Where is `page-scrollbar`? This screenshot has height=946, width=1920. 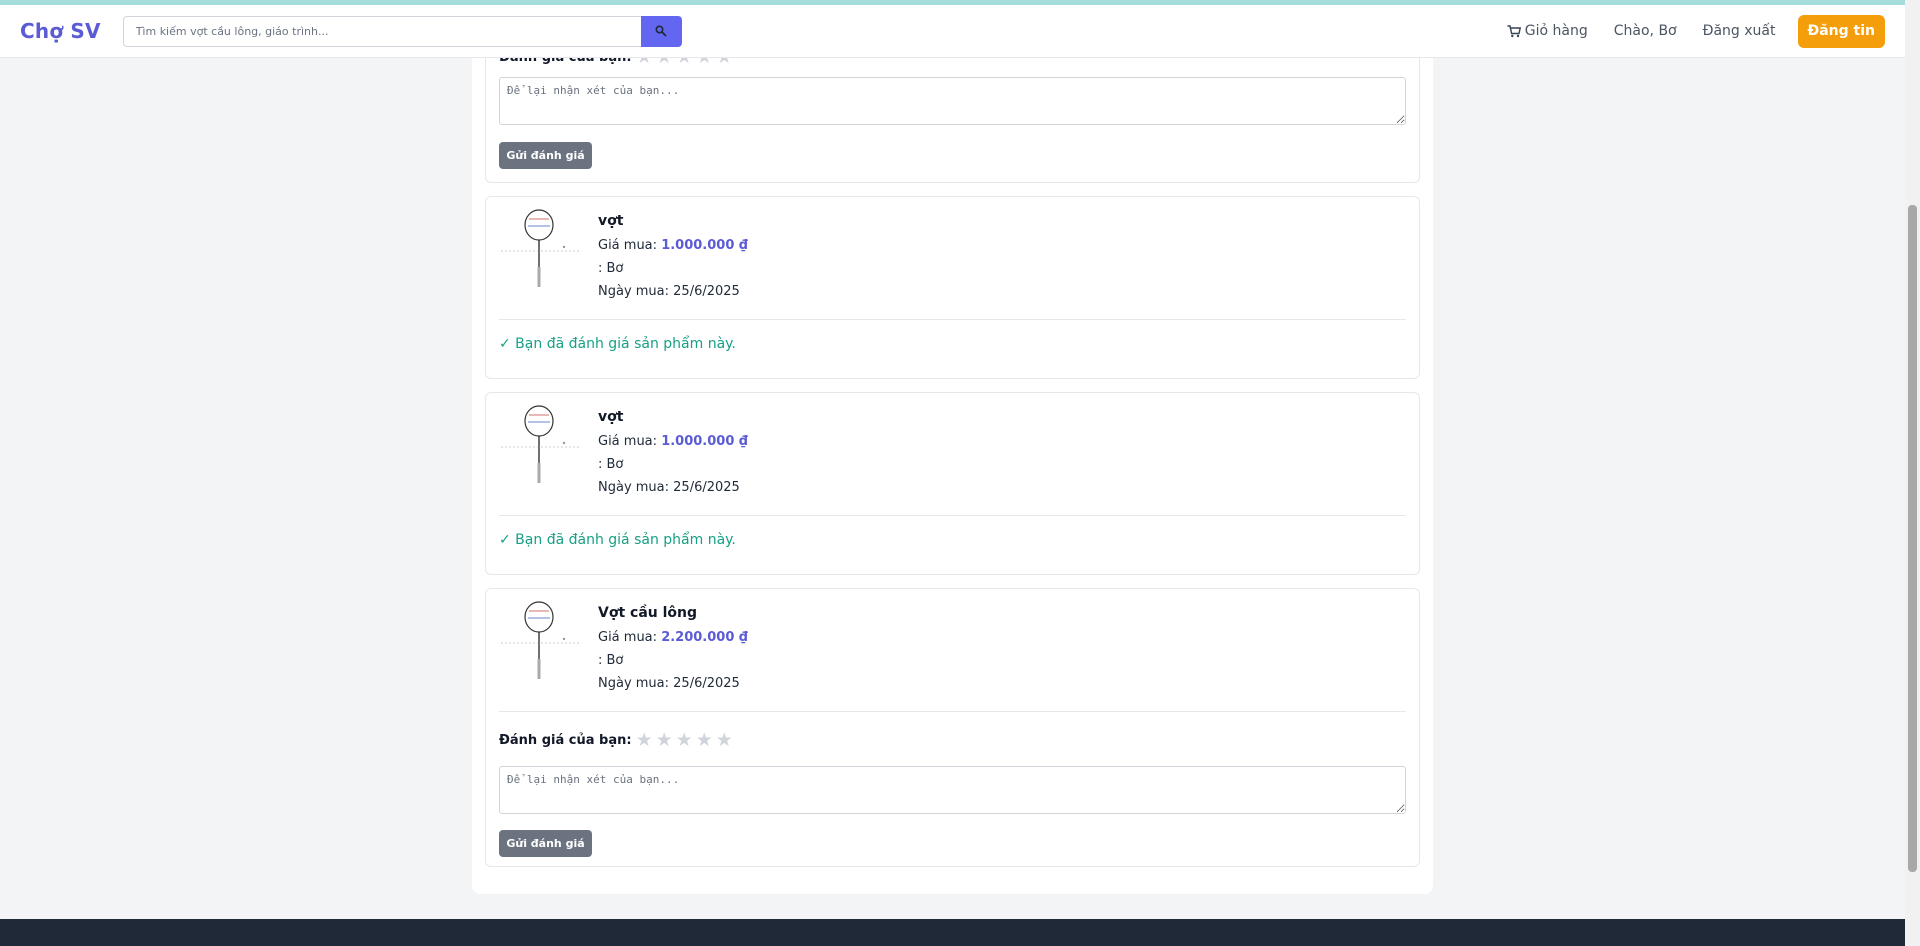 page-scrollbar is located at coordinates (1912, 473).